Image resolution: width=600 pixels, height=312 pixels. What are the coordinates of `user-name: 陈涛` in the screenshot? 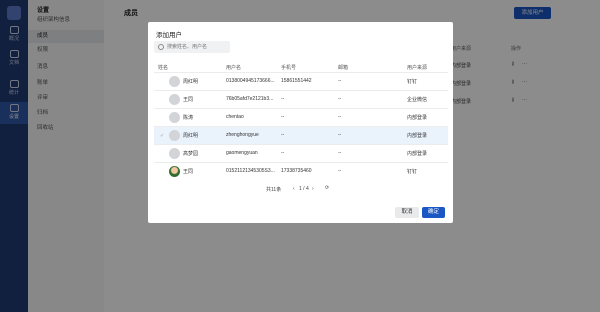 It's located at (188, 118).